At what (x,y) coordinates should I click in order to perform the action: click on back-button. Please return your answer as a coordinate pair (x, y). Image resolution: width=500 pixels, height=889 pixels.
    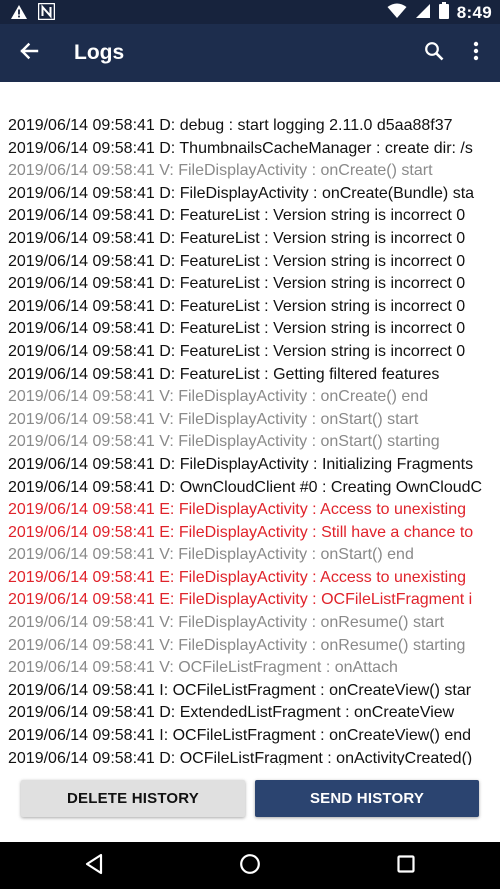
    Looking at the image, I should click on (29, 53).